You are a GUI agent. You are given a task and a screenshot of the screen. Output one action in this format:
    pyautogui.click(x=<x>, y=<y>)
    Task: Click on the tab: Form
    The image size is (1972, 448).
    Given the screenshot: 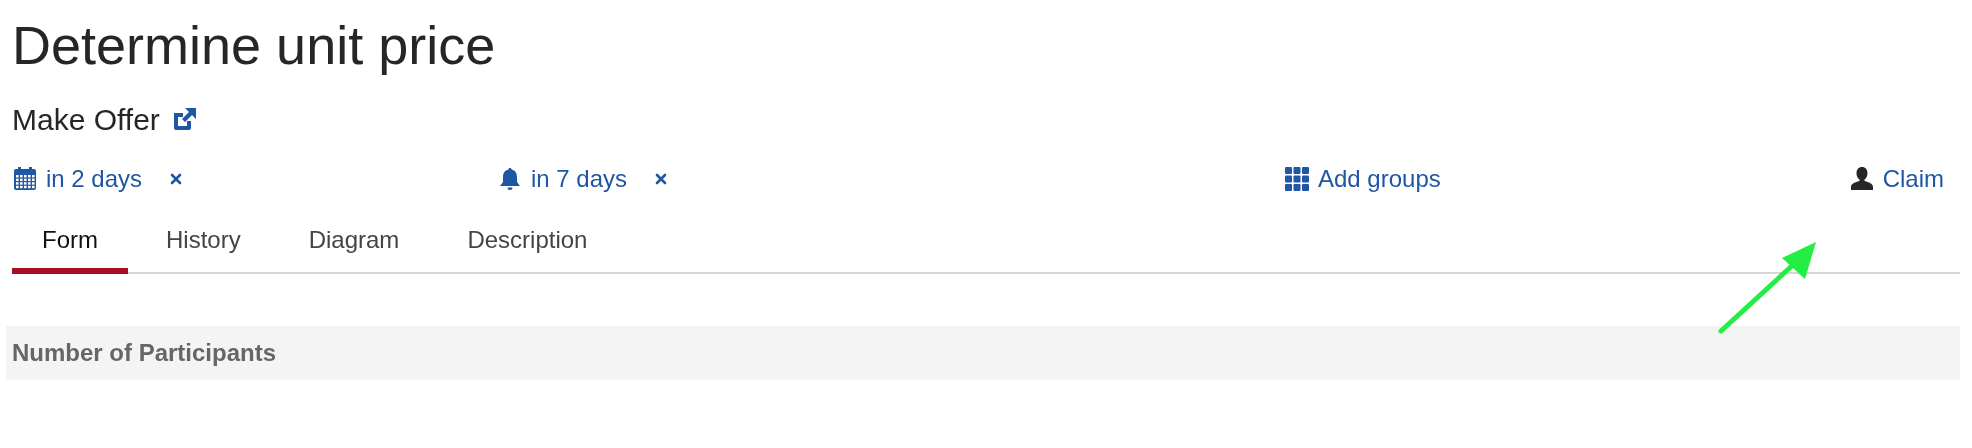 What is the action you would take?
    pyautogui.click(x=70, y=247)
    